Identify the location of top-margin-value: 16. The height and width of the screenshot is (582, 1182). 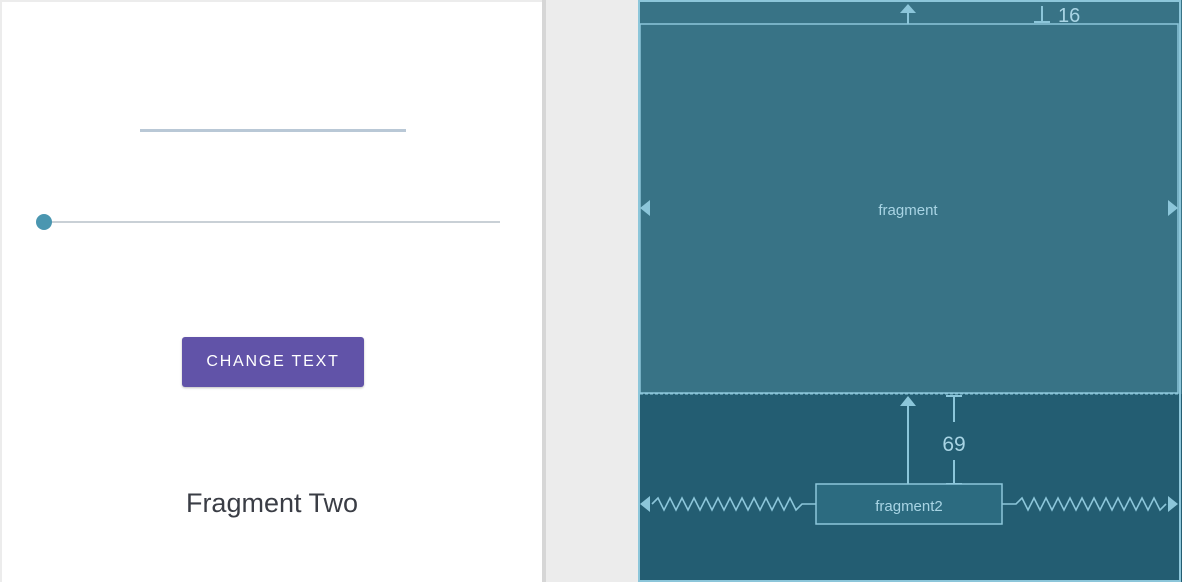
(1069, 16).